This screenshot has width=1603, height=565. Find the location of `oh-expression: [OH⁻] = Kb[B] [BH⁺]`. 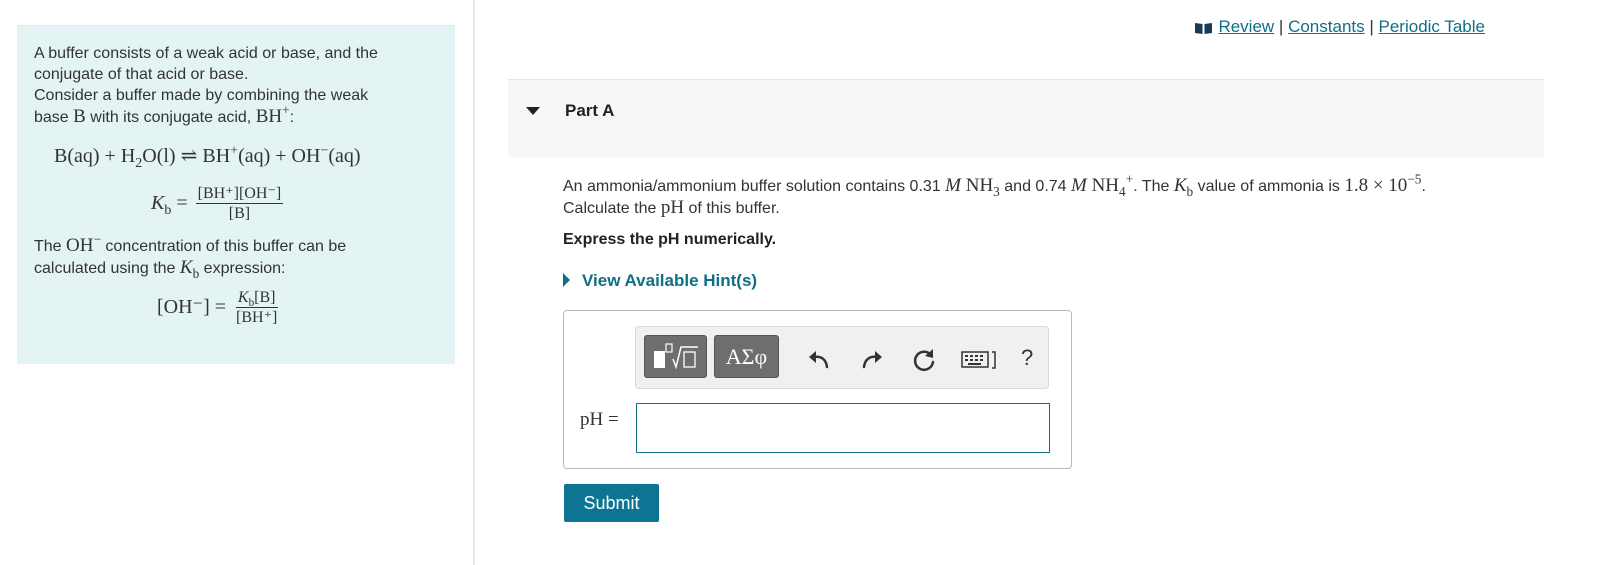

oh-expression: [OH⁻] = Kb[B] [BH⁺] is located at coordinates (217, 307).